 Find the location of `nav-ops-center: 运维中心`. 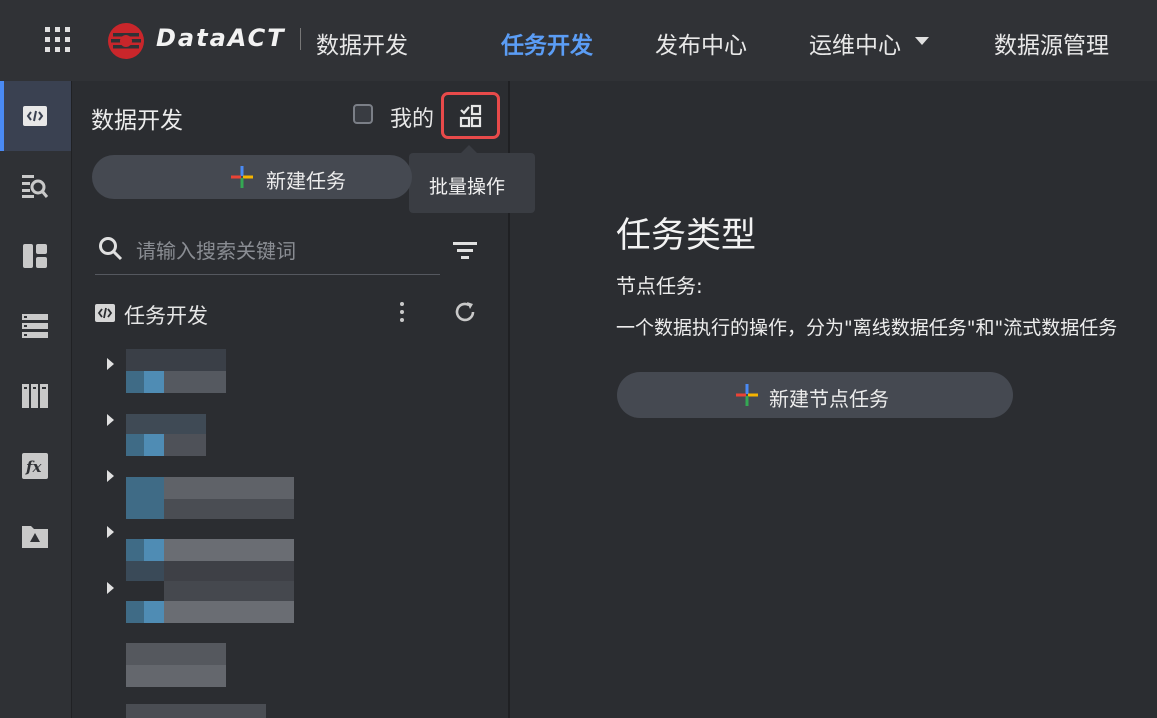

nav-ops-center: 运维中心 is located at coordinates (855, 43).